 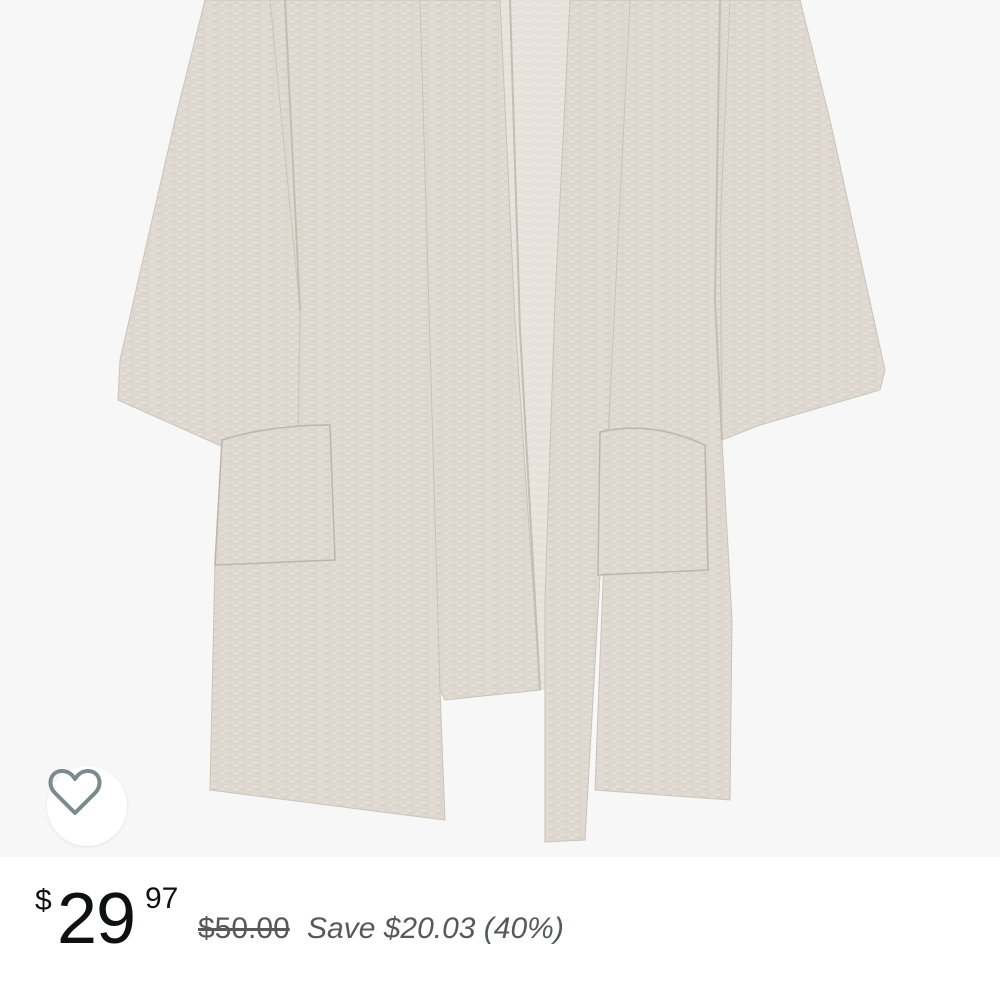 What do you see at coordinates (435, 928) in the screenshot?
I see `savings-text: Save $20.03 (40%)` at bounding box center [435, 928].